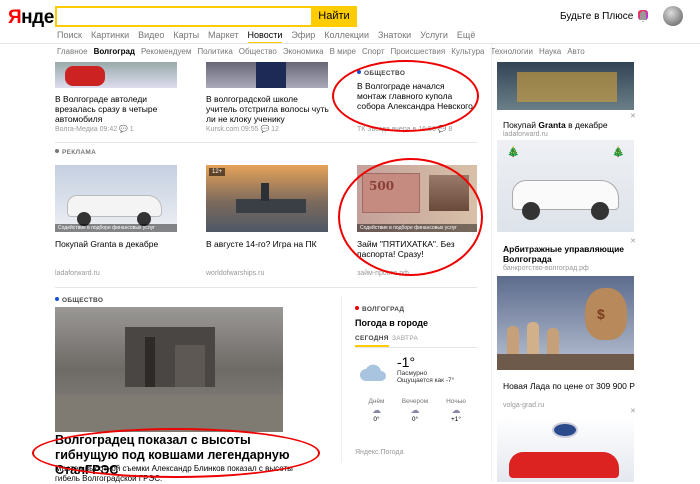 This screenshot has height=484, width=700. I want to click on cat-incidents: Происшествия, so click(418, 51).